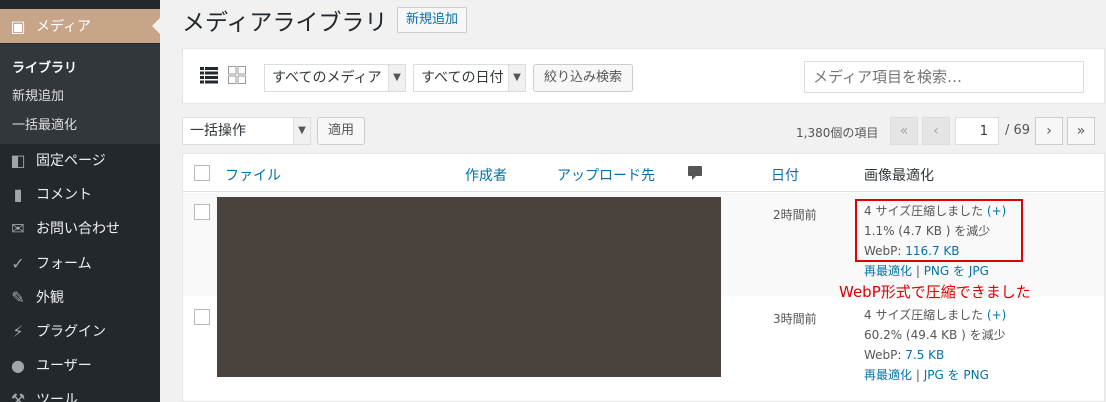 The height and width of the screenshot is (402, 1106). Describe the element at coordinates (785, 175) in the screenshot. I see `column-date: 日付` at that location.